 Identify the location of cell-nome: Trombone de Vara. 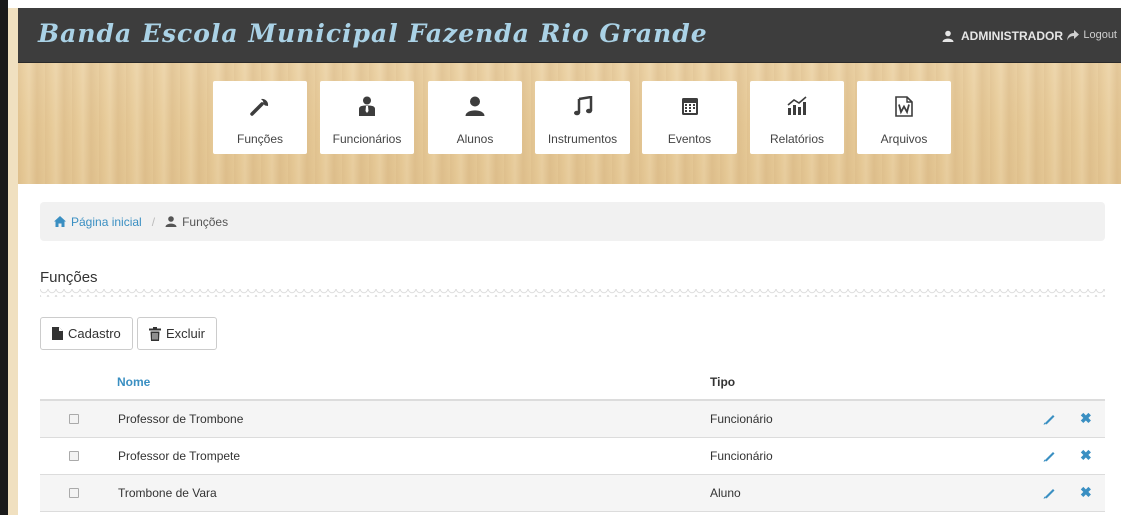
(167, 493).